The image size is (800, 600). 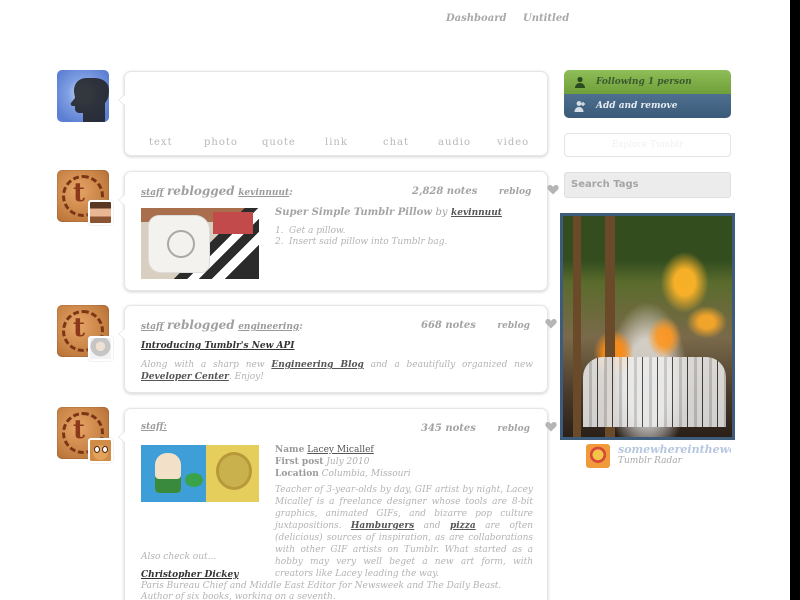 I want to click on explore-button: Explore Tumblr, so click(x=647, y=145).